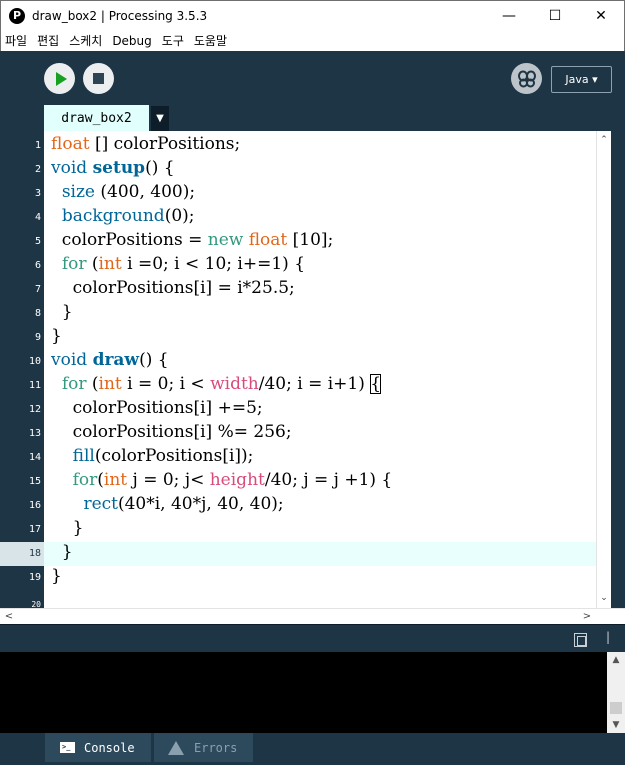 The height and width of the screenshot is (765, 625). Describe the element at coordinates (312, 638) in the screenshot. I see `console-header: |` at that location.